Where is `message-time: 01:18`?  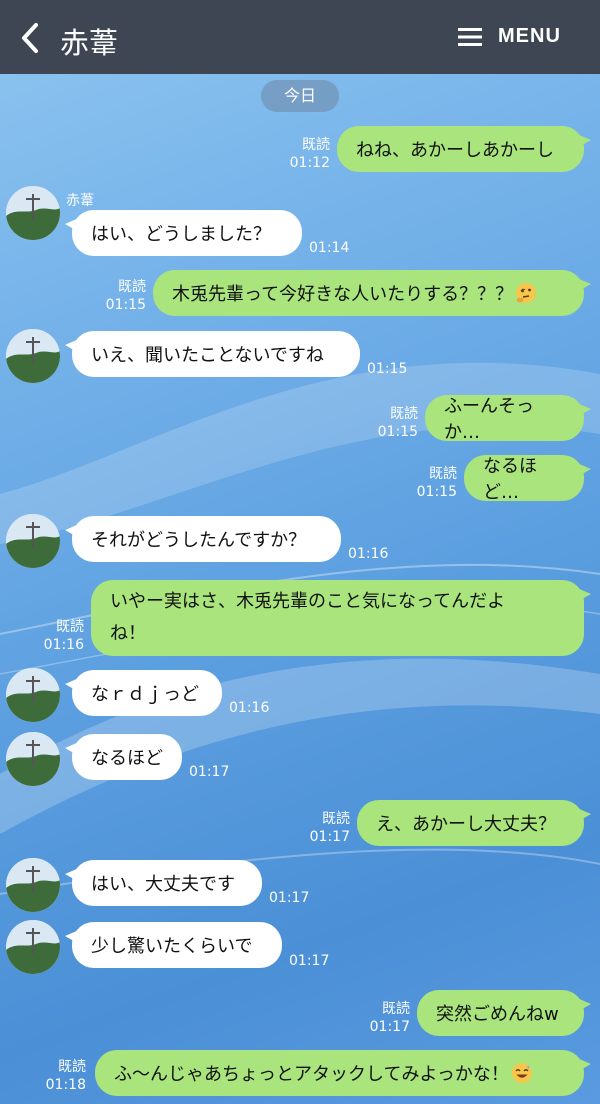 message-time: 01:18 is located at coordinates (65, 1085).